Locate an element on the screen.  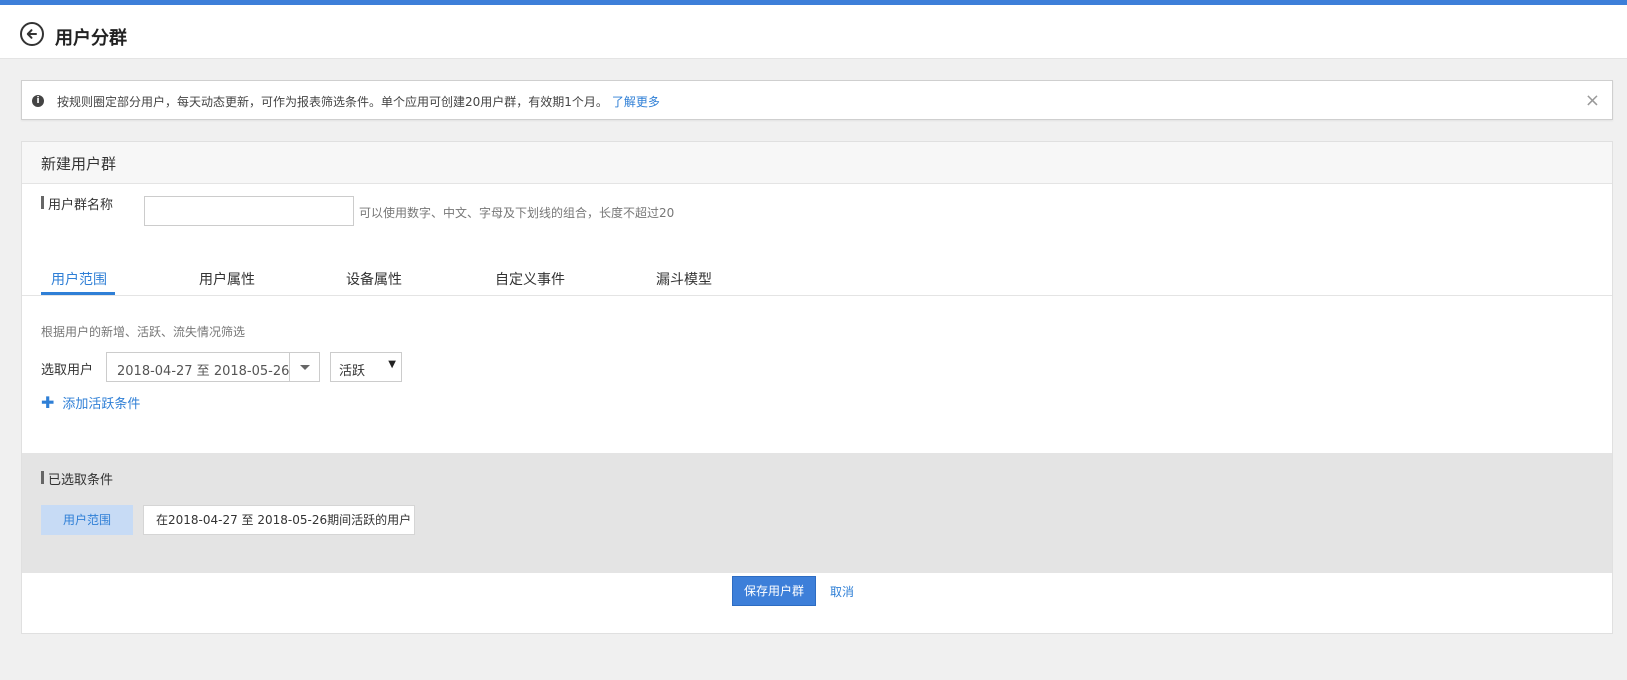
condition-tag: 用户范围 is located at coordinates (87, 520).